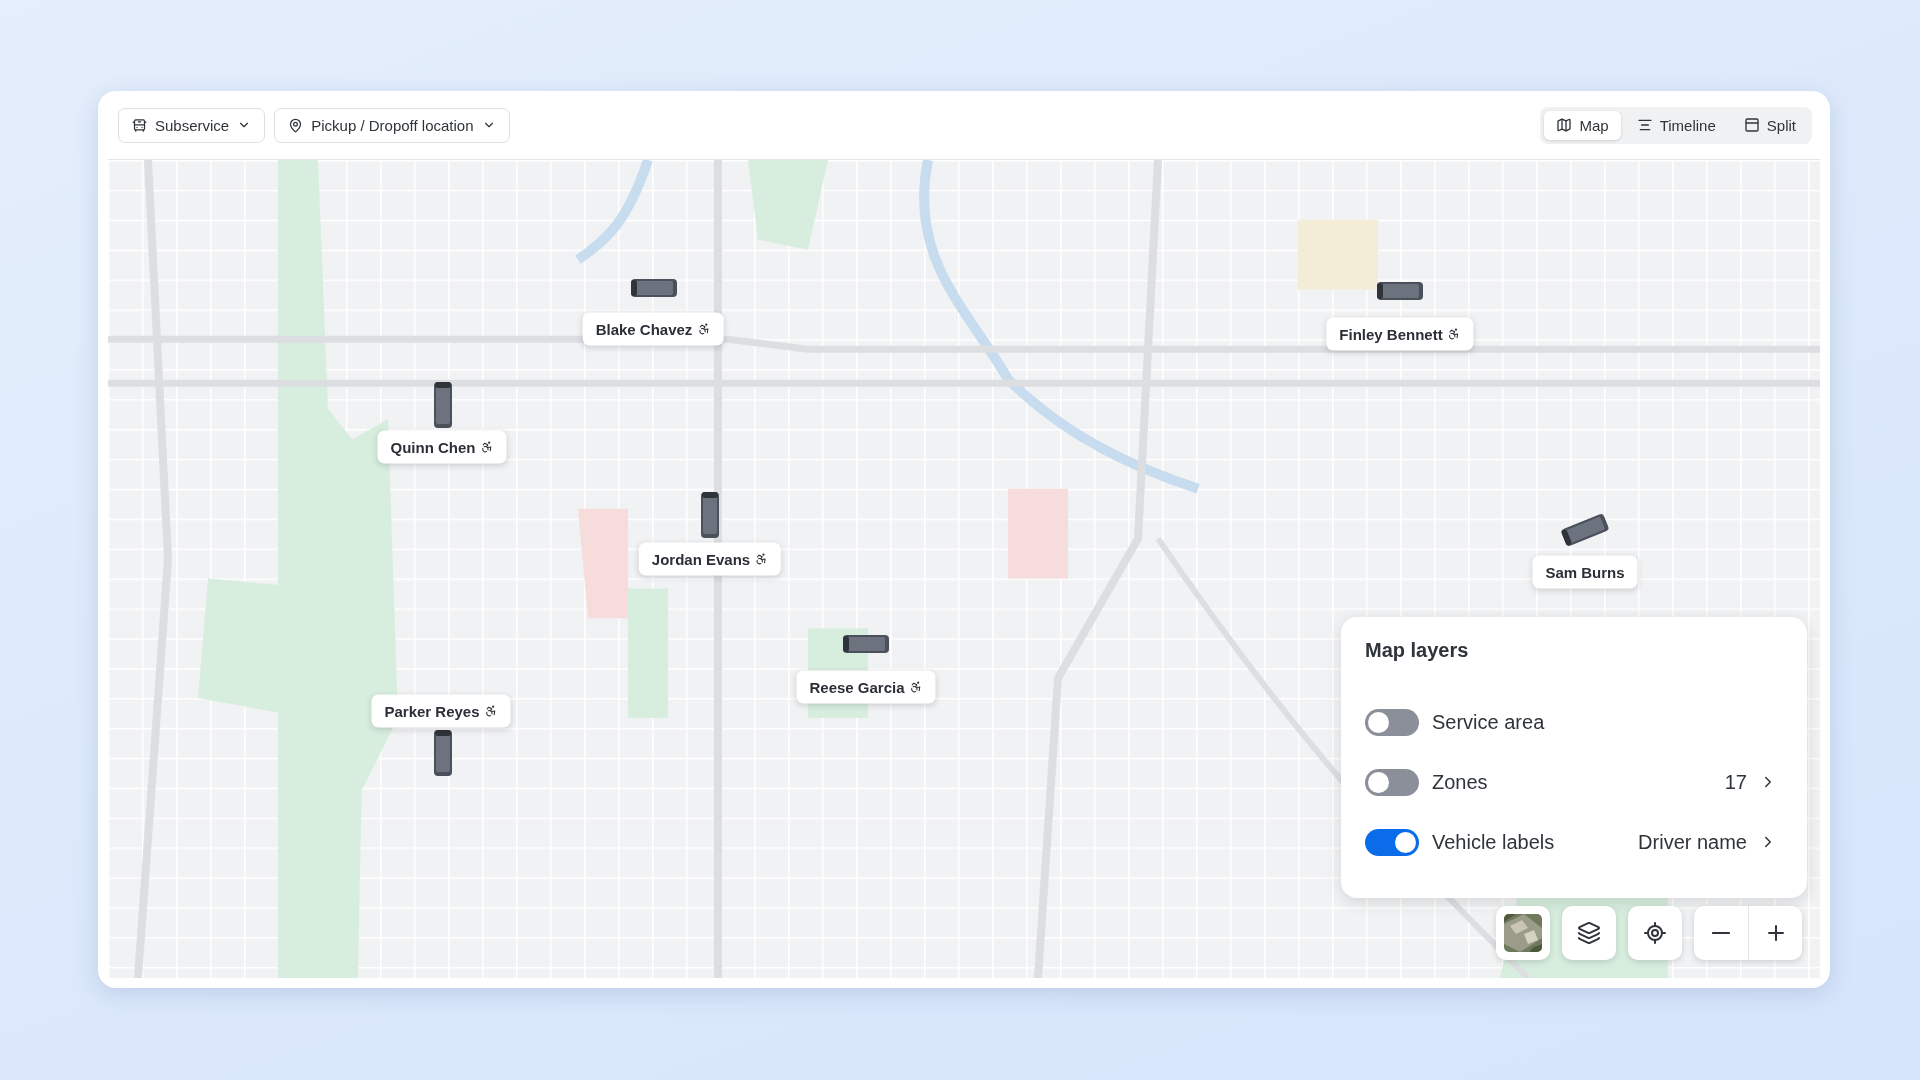 The width and height of the screenshot is (1920, 1080). What do you see at coordinates (1769, 125) in the screenshot?
I see `view-tab: Split` at bounding box center [1769, 125].